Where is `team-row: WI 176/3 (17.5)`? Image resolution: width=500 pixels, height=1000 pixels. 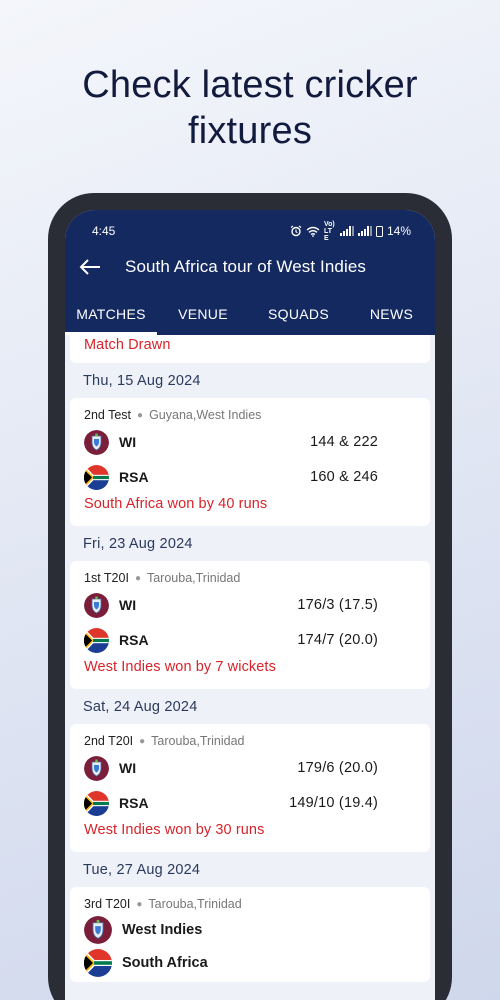 team-row: WI 176/3 (17.5) is located at coordinates (231, 605).